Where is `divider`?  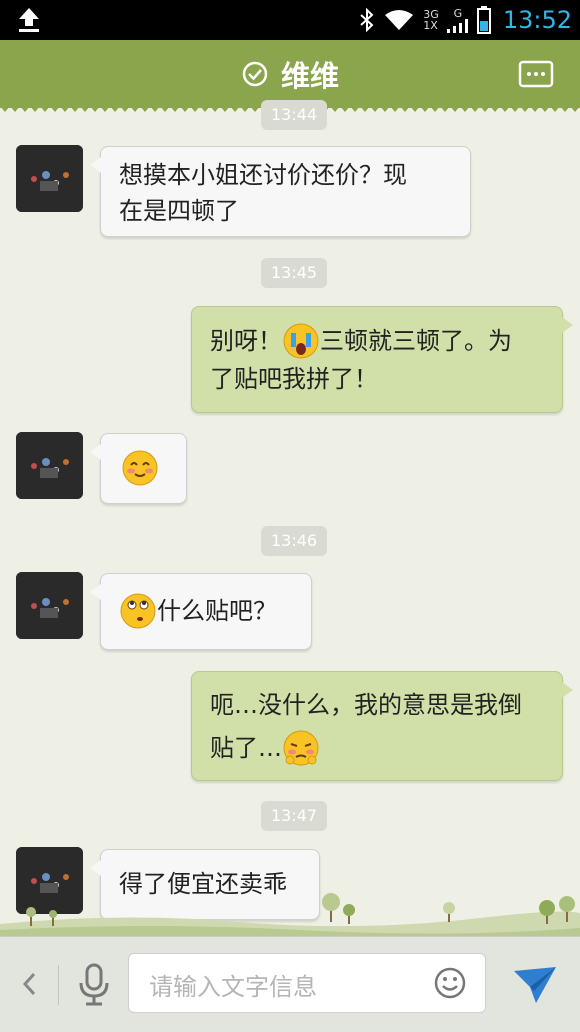
divider is located at coordinates (58, 985).